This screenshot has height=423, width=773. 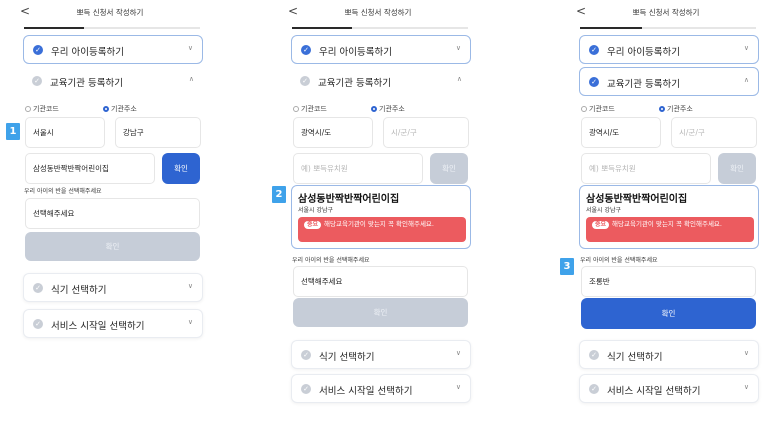 I want to click on step-badge: 1, so click(x=13, y=131).